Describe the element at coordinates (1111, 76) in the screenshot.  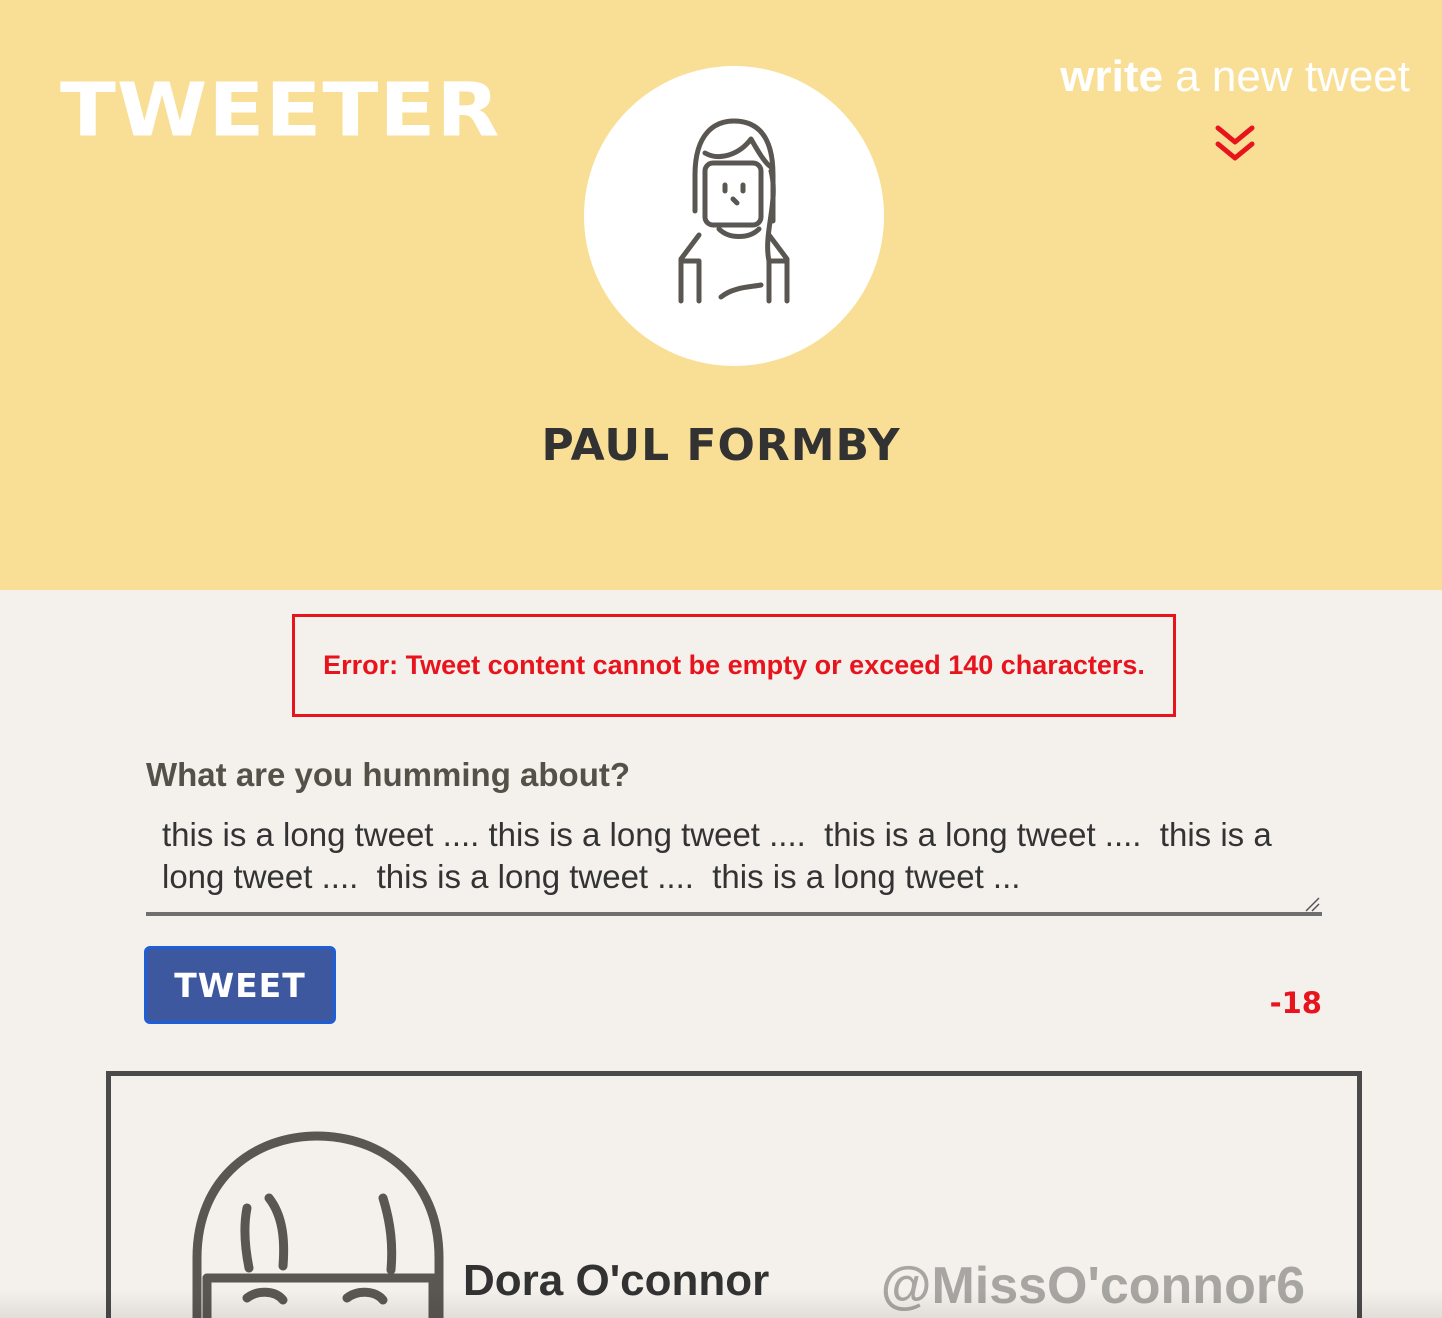
I see `write-link-strong: write` at that location.